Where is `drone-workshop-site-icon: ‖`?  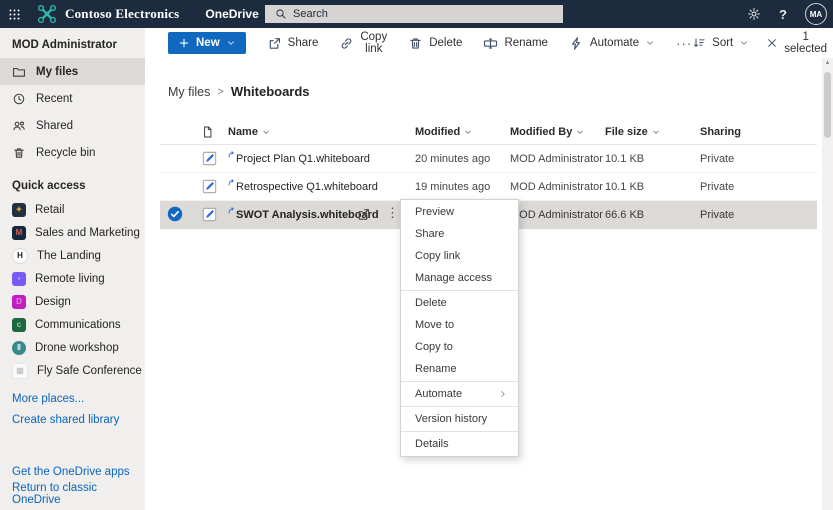 drone-workshop-site-icon: ‖ is located at coordinates (19, 347).